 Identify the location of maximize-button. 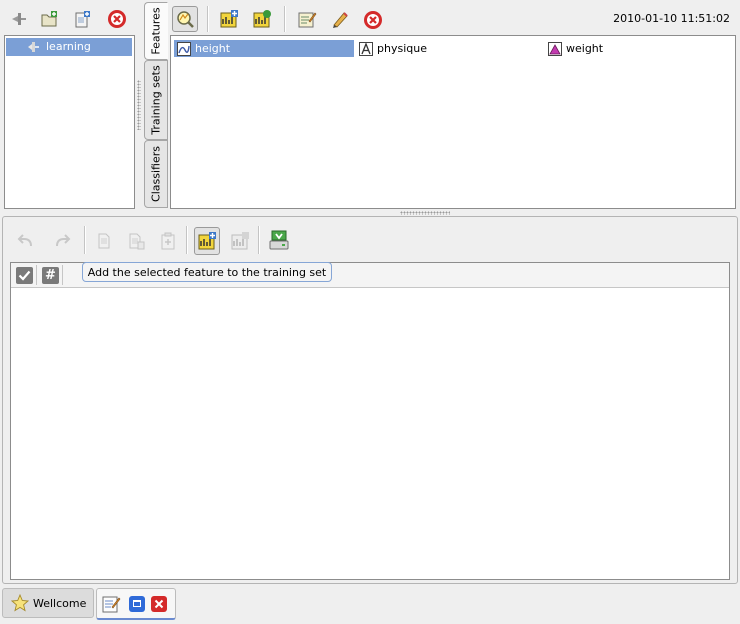
(137, 603).